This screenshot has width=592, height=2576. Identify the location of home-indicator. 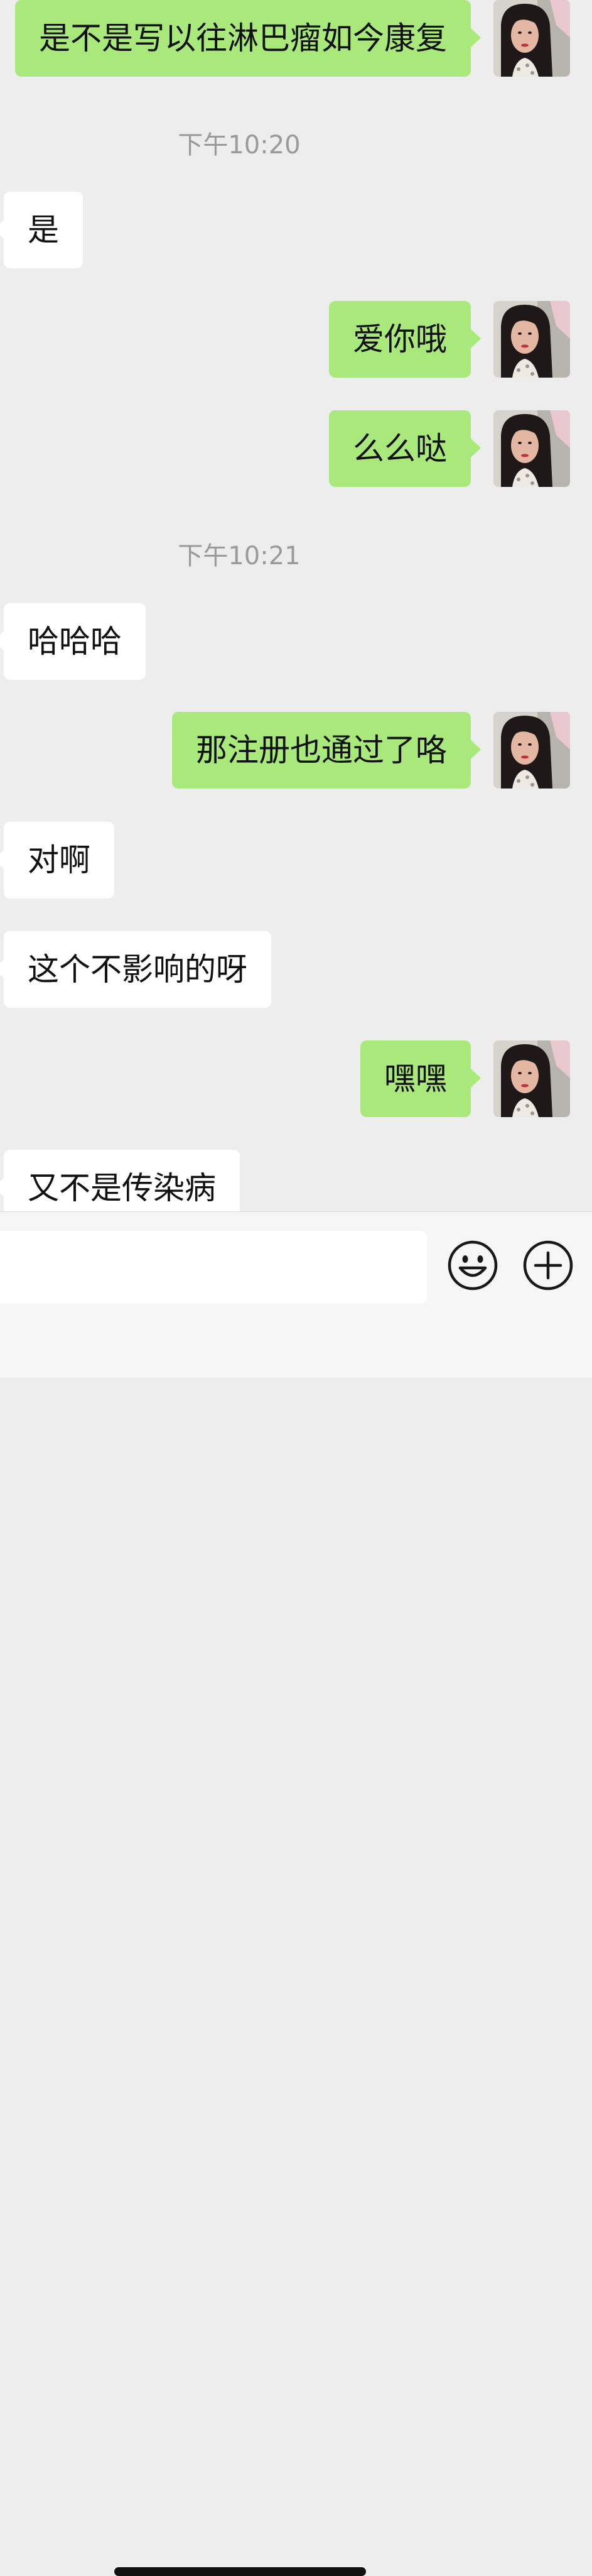
(240, 2571).